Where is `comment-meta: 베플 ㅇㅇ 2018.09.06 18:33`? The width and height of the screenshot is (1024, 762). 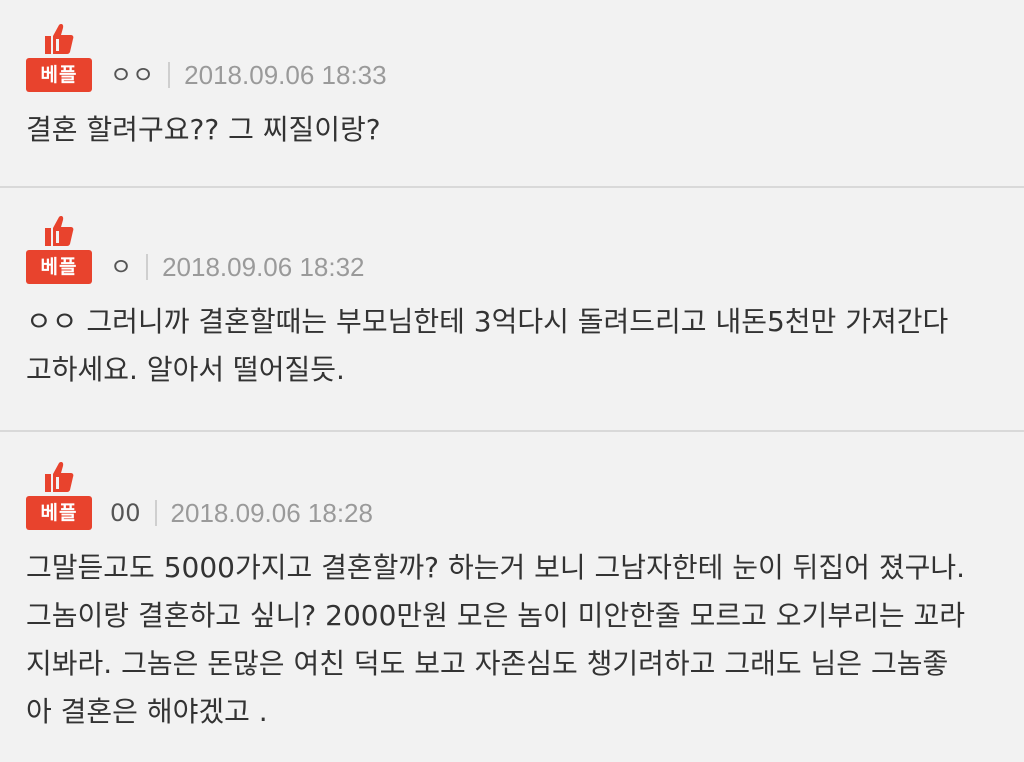
comment-meta: 베플 ㅇㅇ 2018.09.06 18:33 is located at coordinates (515, 56).